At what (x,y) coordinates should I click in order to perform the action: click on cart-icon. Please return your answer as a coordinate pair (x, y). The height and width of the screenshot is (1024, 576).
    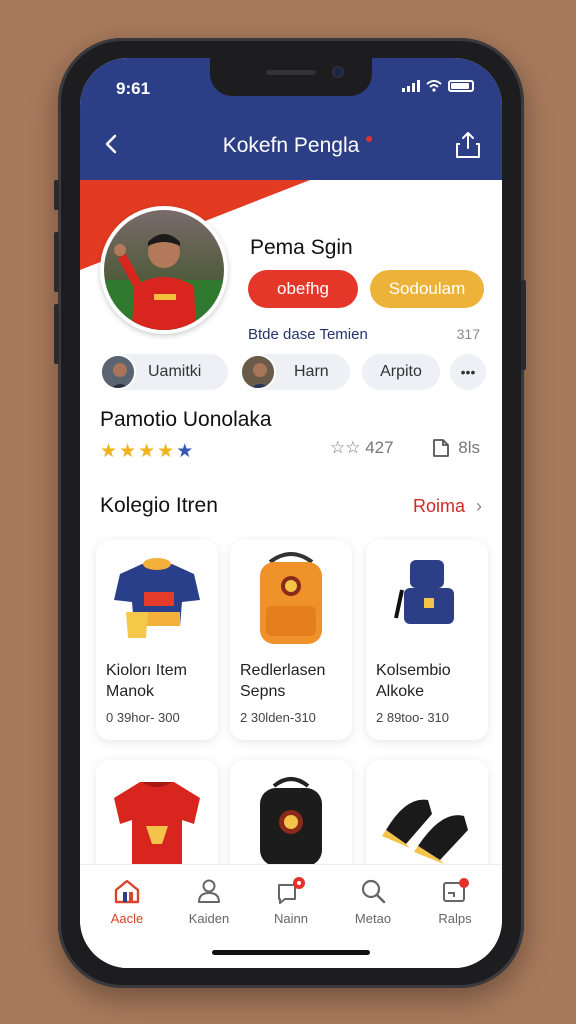
    Looking at the image, I should click on (456, 890).